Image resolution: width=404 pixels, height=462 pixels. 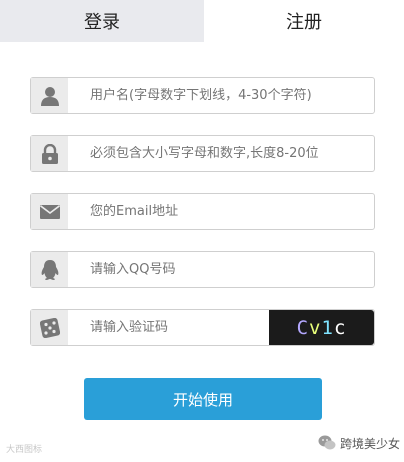 I want to click on captcha-char: 1, so click(x=327, y=327).